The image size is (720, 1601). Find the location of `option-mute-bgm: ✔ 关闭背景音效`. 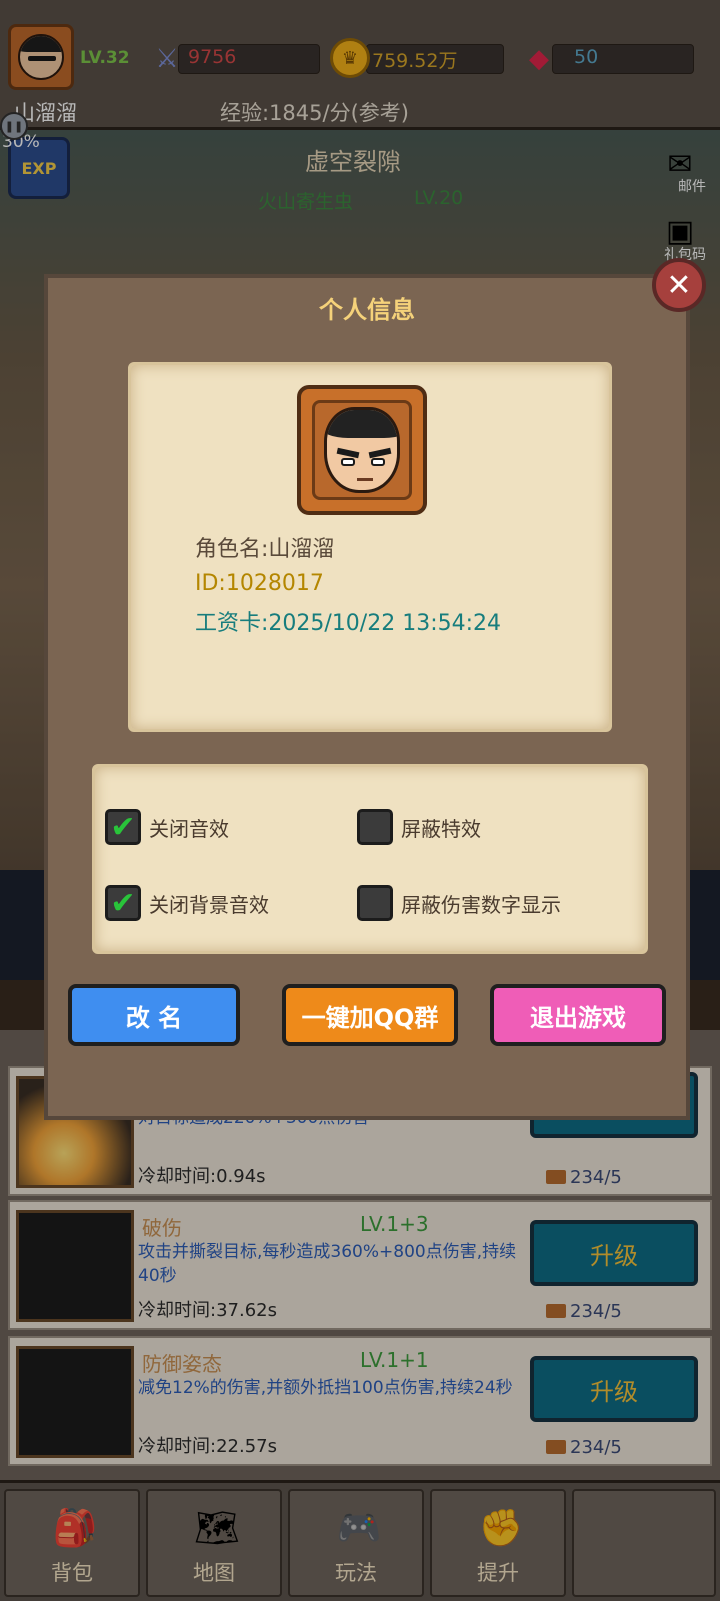

option-mute-bgm: ✔ 关闭背景音效 is located at coordinates (187, 903).